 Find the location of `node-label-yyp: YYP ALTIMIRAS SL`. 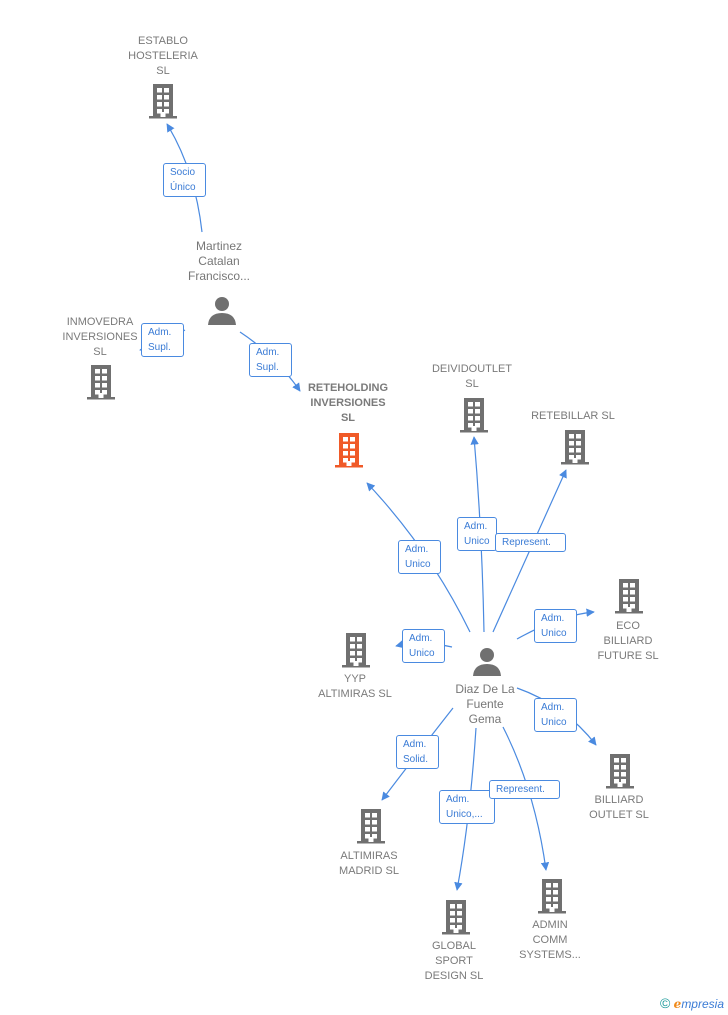

node-label-yyp: YYP ALTIMIRAS SL is located at coordinates (355, 687).